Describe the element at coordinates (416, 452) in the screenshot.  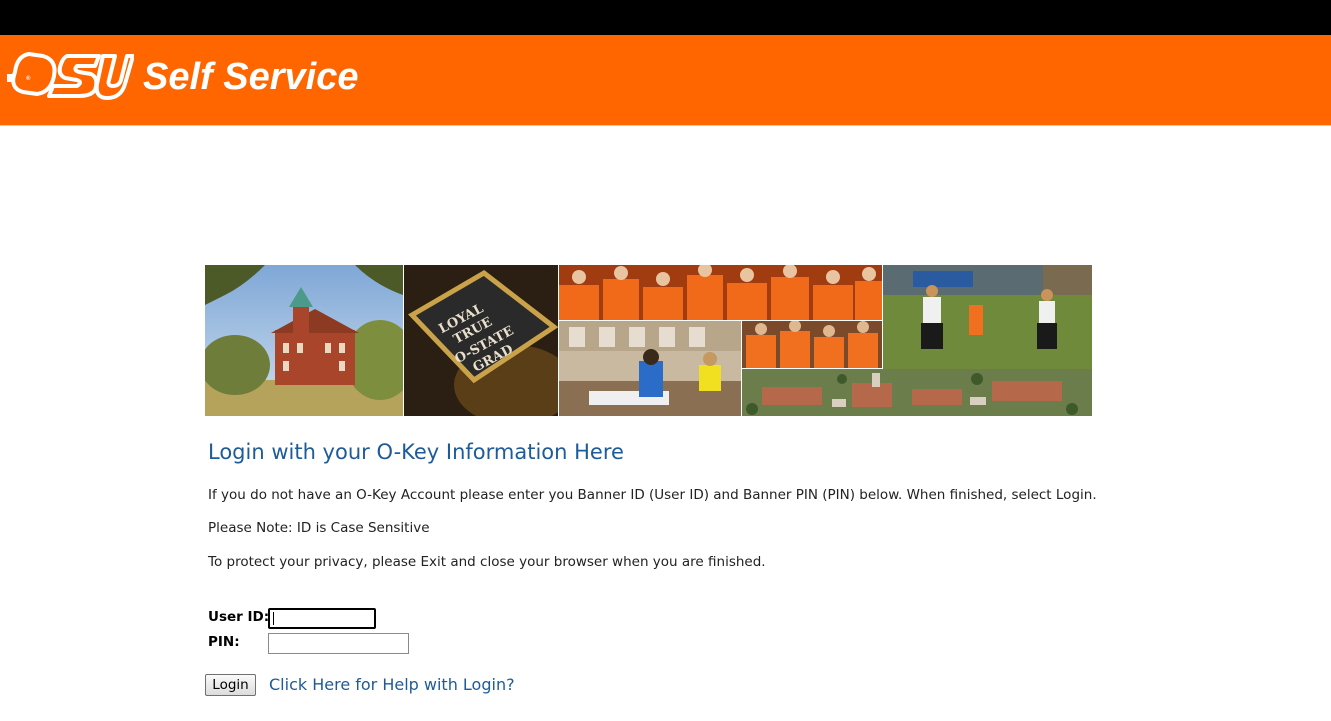
I see `login-heading: Login with your O-Key Information Here` at that location.